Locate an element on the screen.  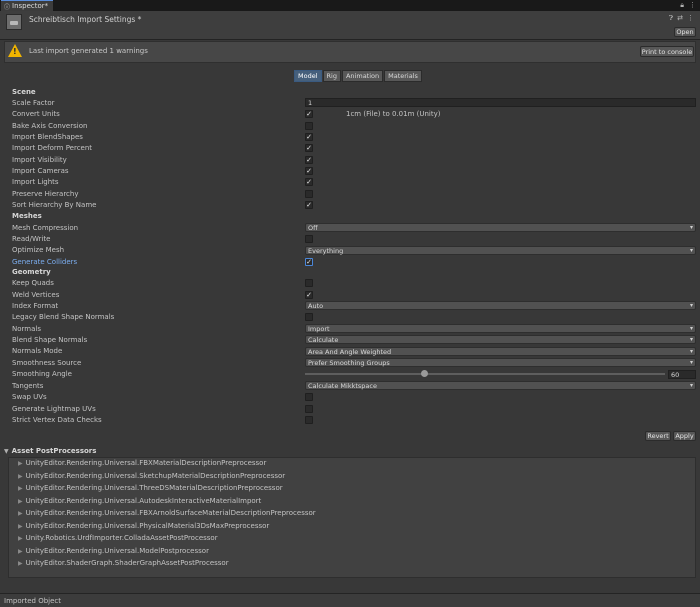
optimize-mesh-label: Optimize Mesh is located at coordinates (38, 250).